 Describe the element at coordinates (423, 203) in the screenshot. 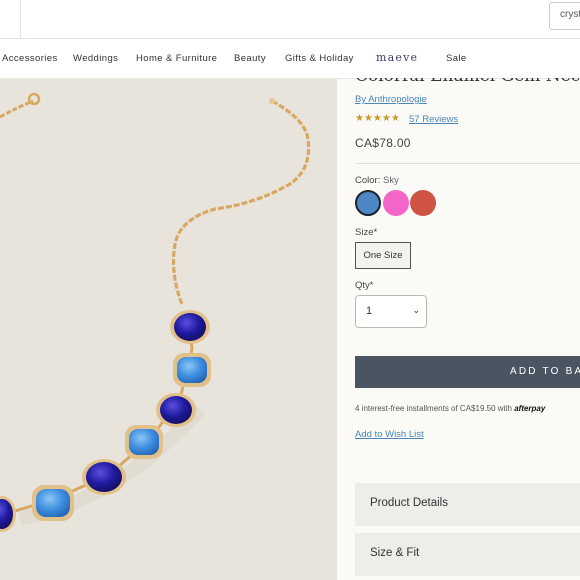

I see `swatch-red` at that location.